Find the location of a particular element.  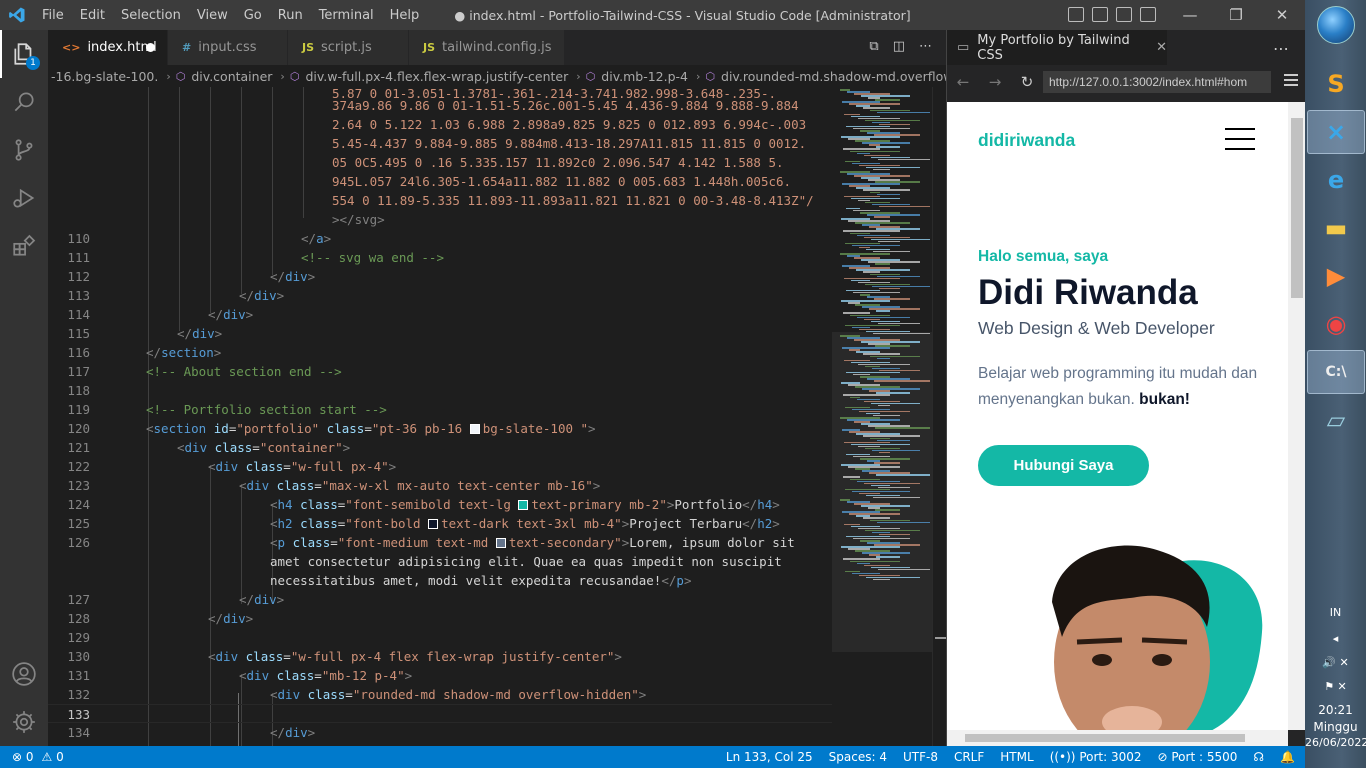

volume-icon: 🔊 ✕ is located at coordinates (1335, 662).